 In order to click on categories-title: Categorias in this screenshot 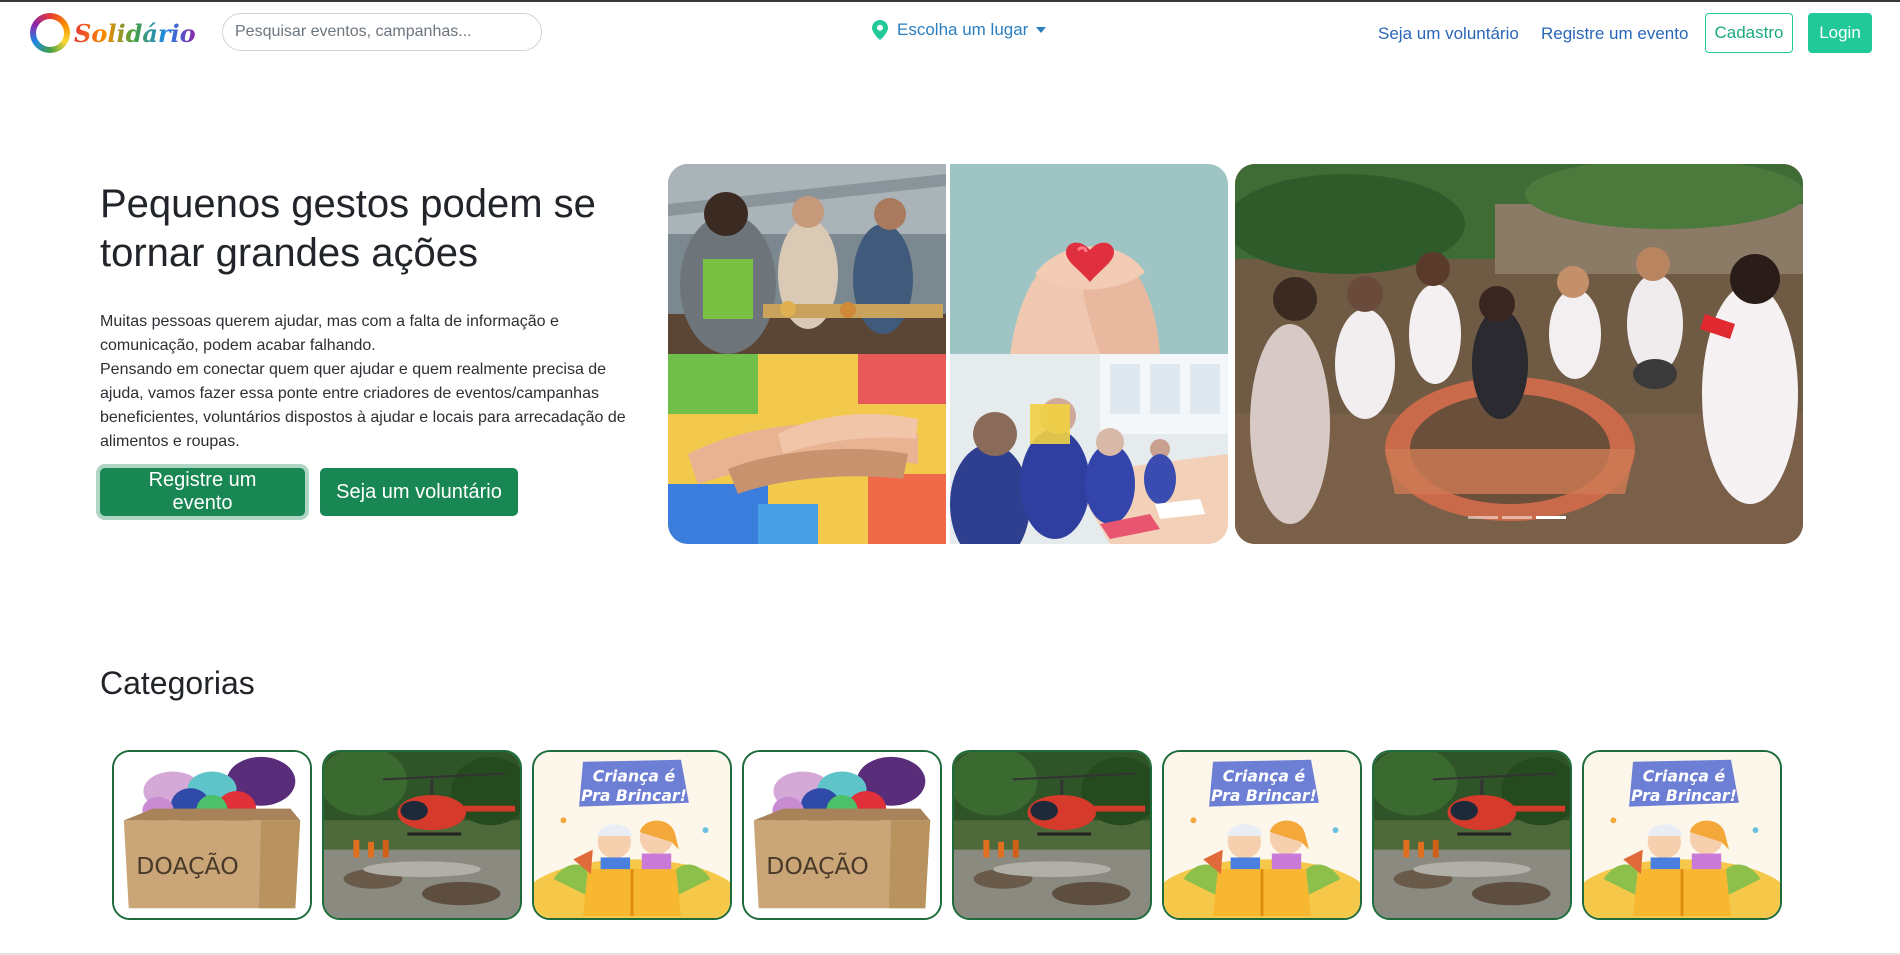, I will do `click(177, 683)`.